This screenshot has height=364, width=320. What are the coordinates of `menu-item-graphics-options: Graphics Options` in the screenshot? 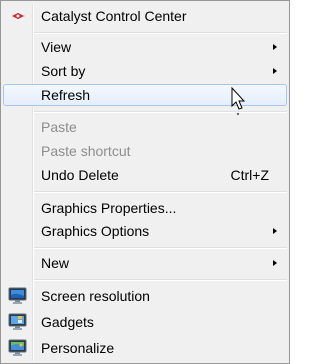 It's located at (145, 231).